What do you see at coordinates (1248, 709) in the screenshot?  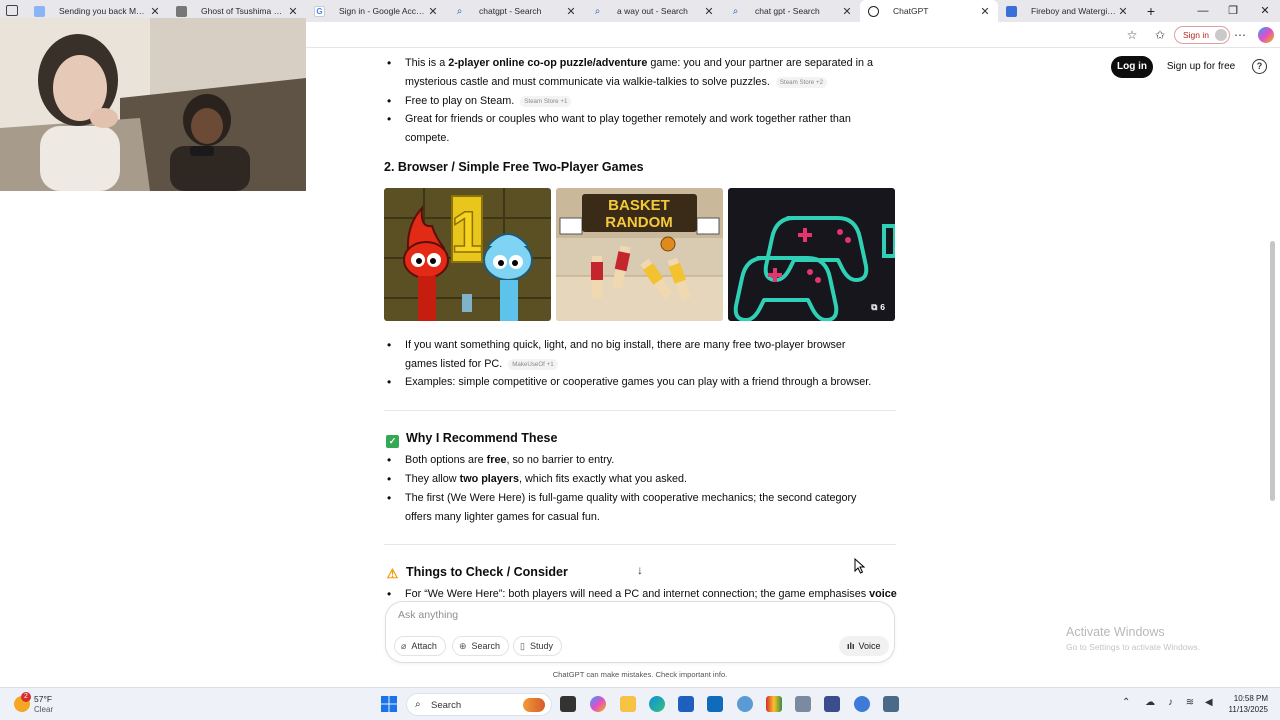 I see `clock-date: 11/13/2025` at bounding box center [1248, 709].